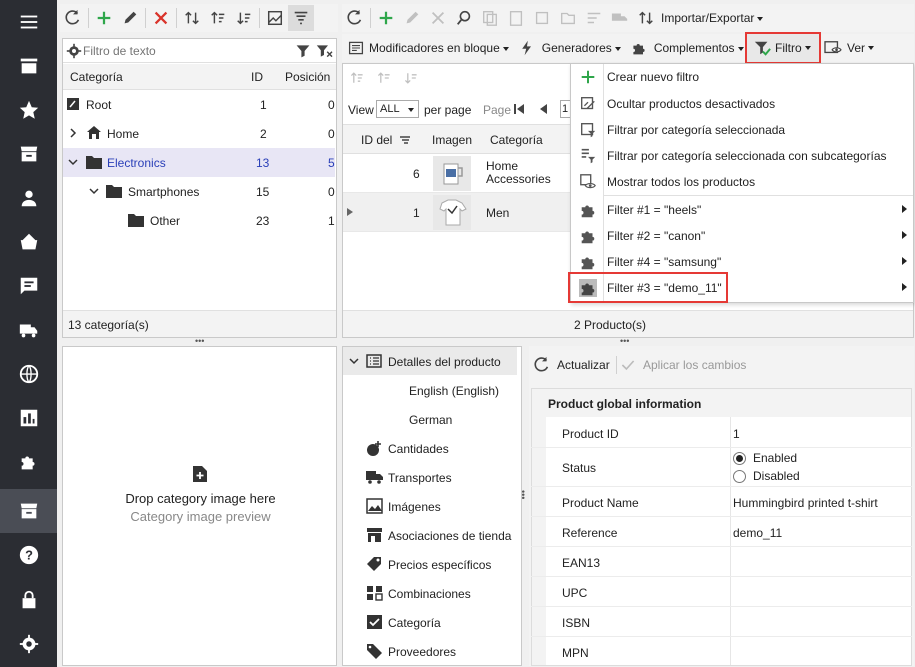 The image size is (915, 667). Describe the element at coordinates (28, 600) in the screenshot. I see `lock-icon` at that location.